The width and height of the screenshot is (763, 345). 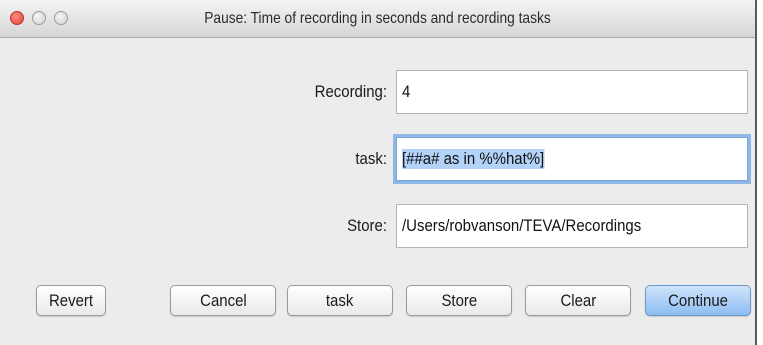 I want to click on recording-value: 4, so click(x=406, y=91).